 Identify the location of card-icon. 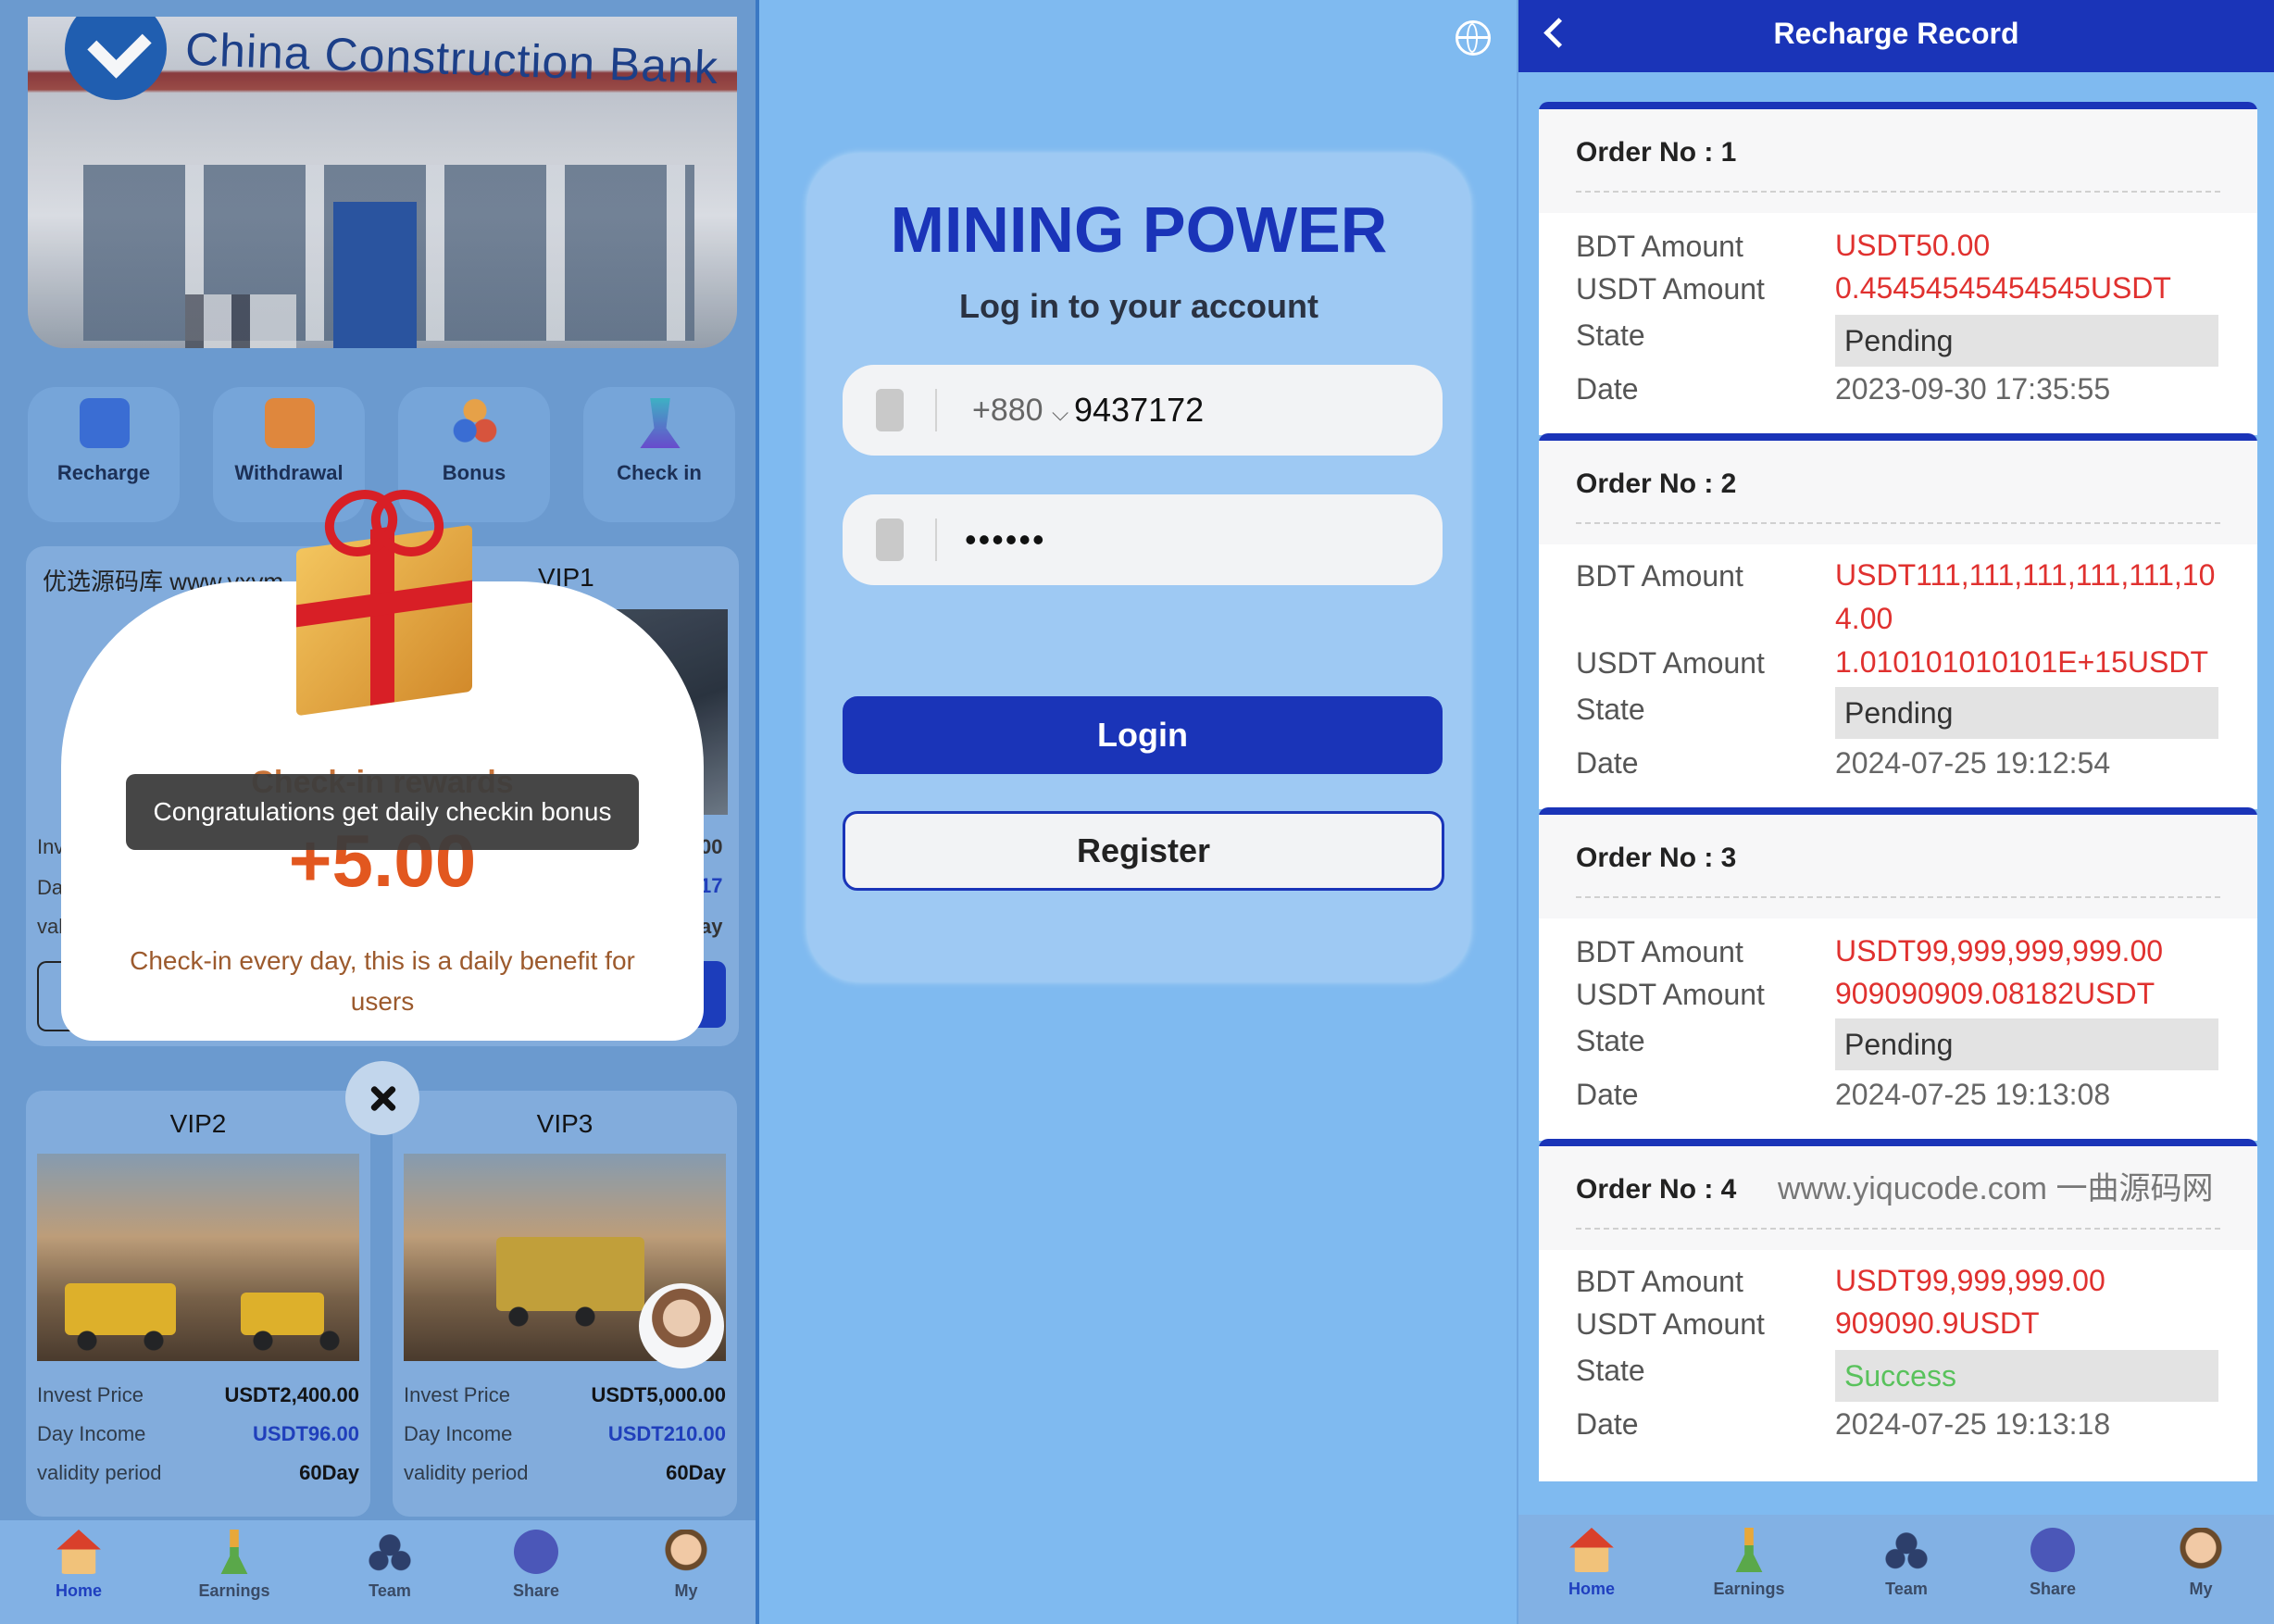
(290, 423).